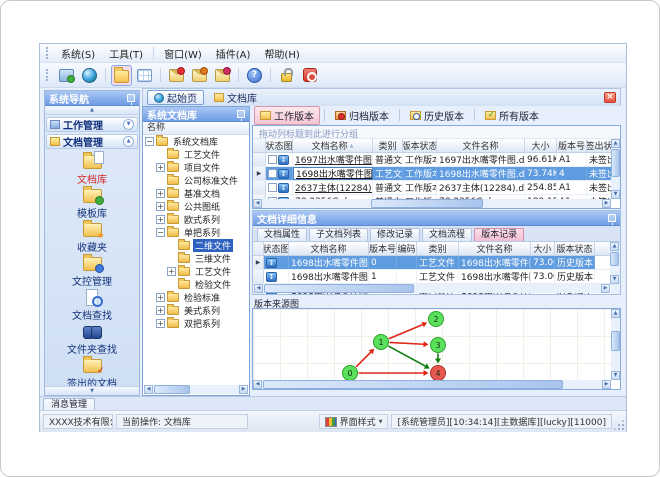  Describe the element at coordinates (610, 97) in the screenshot. I see `tab-close-button: ×` at that location.